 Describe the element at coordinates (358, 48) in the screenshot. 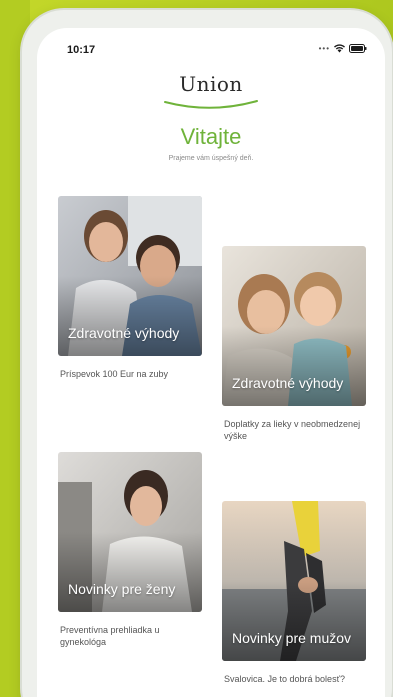

I see `battery-icon` at that location.